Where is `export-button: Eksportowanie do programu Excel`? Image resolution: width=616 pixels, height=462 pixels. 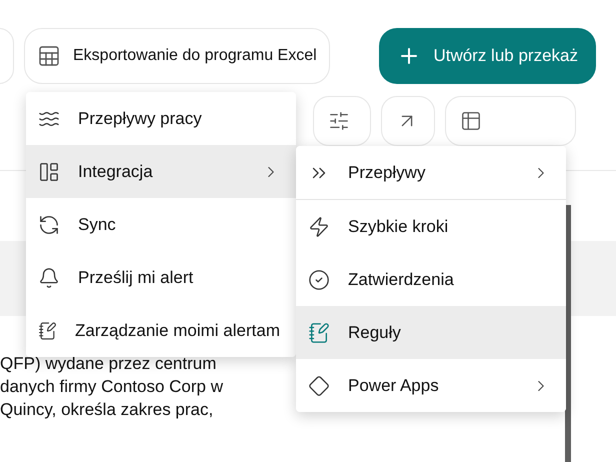
export-button: Eksportowanie do programu Excel is located at coordinates (177, 56).